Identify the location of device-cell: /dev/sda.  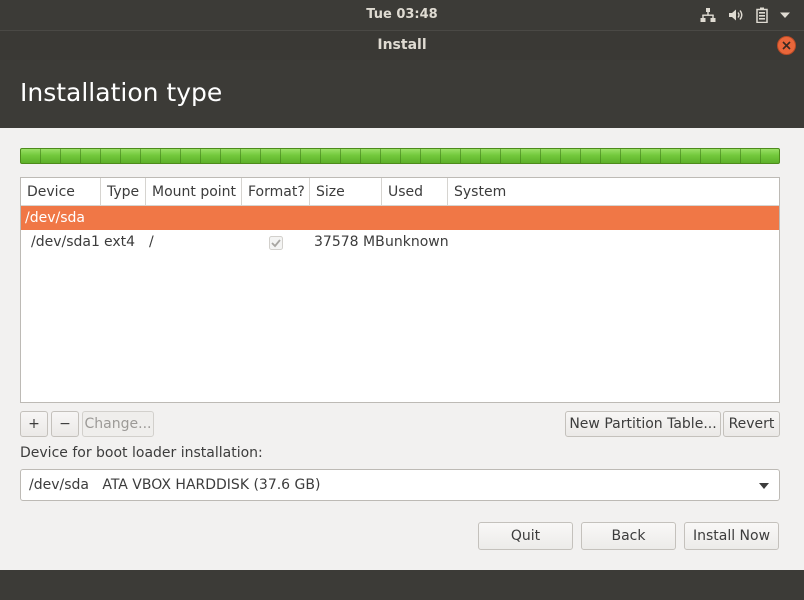
(55, 218).